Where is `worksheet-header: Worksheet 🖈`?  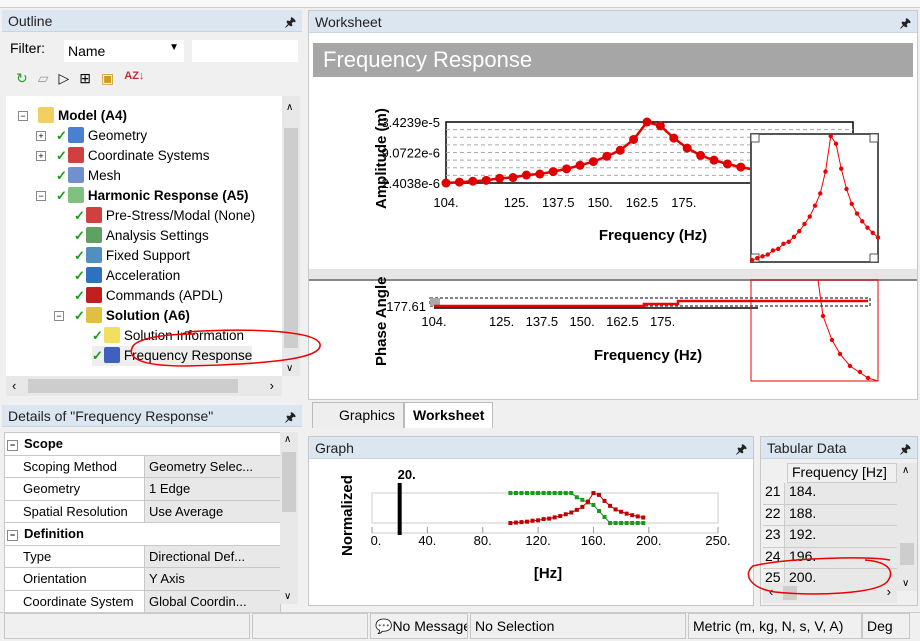
worksheet-header: Worksheet 🖈 is located at coordinates (613, 22).